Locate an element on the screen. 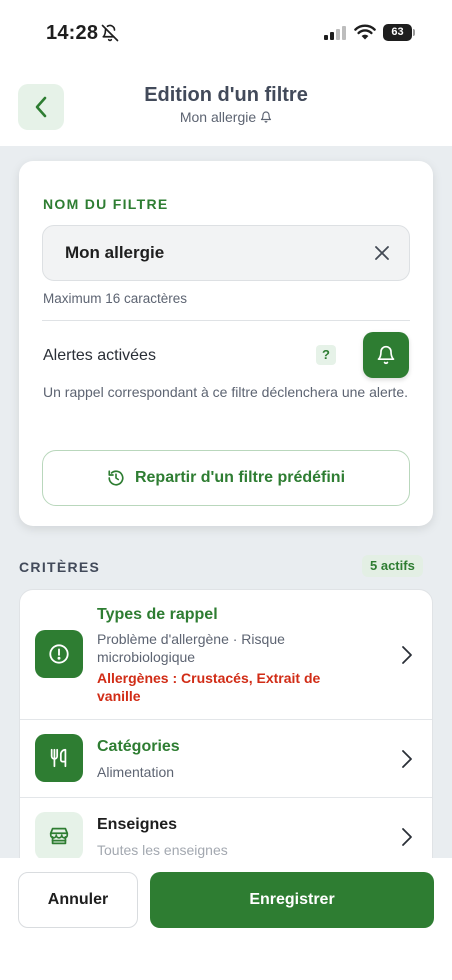 The height and width of the screenshot is (980, 452). character-limit-hint: Maximum 16 caractères is located at coordinates (115, 298).